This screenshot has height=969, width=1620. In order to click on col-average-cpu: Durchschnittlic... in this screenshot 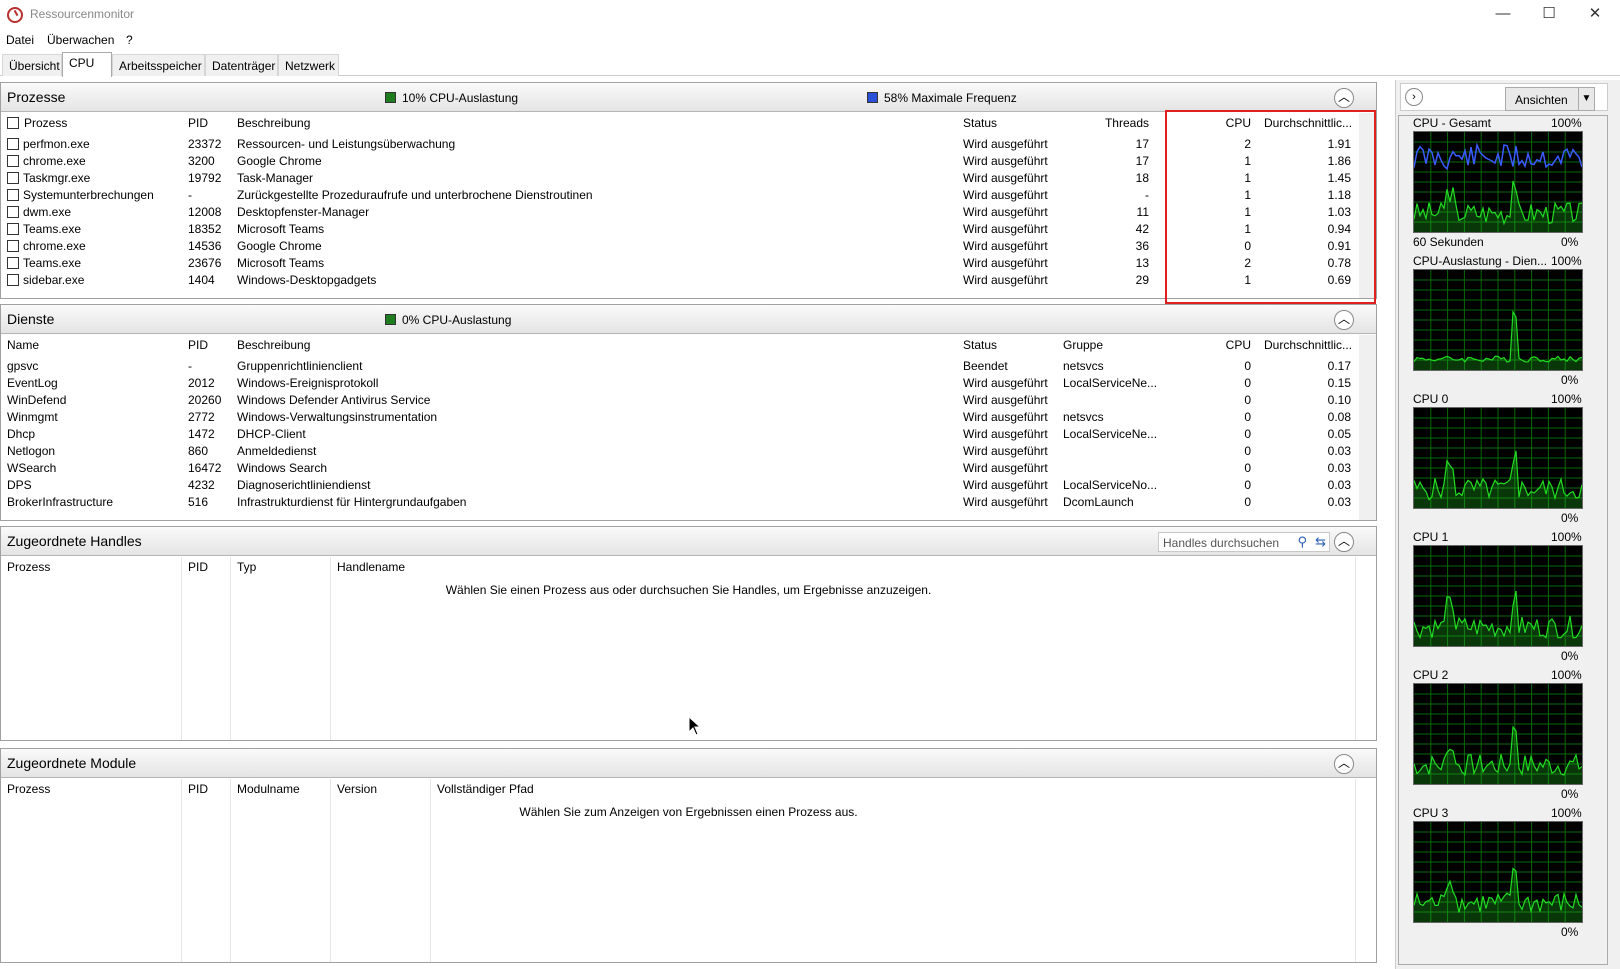, I will do `click(1308, 345)`.